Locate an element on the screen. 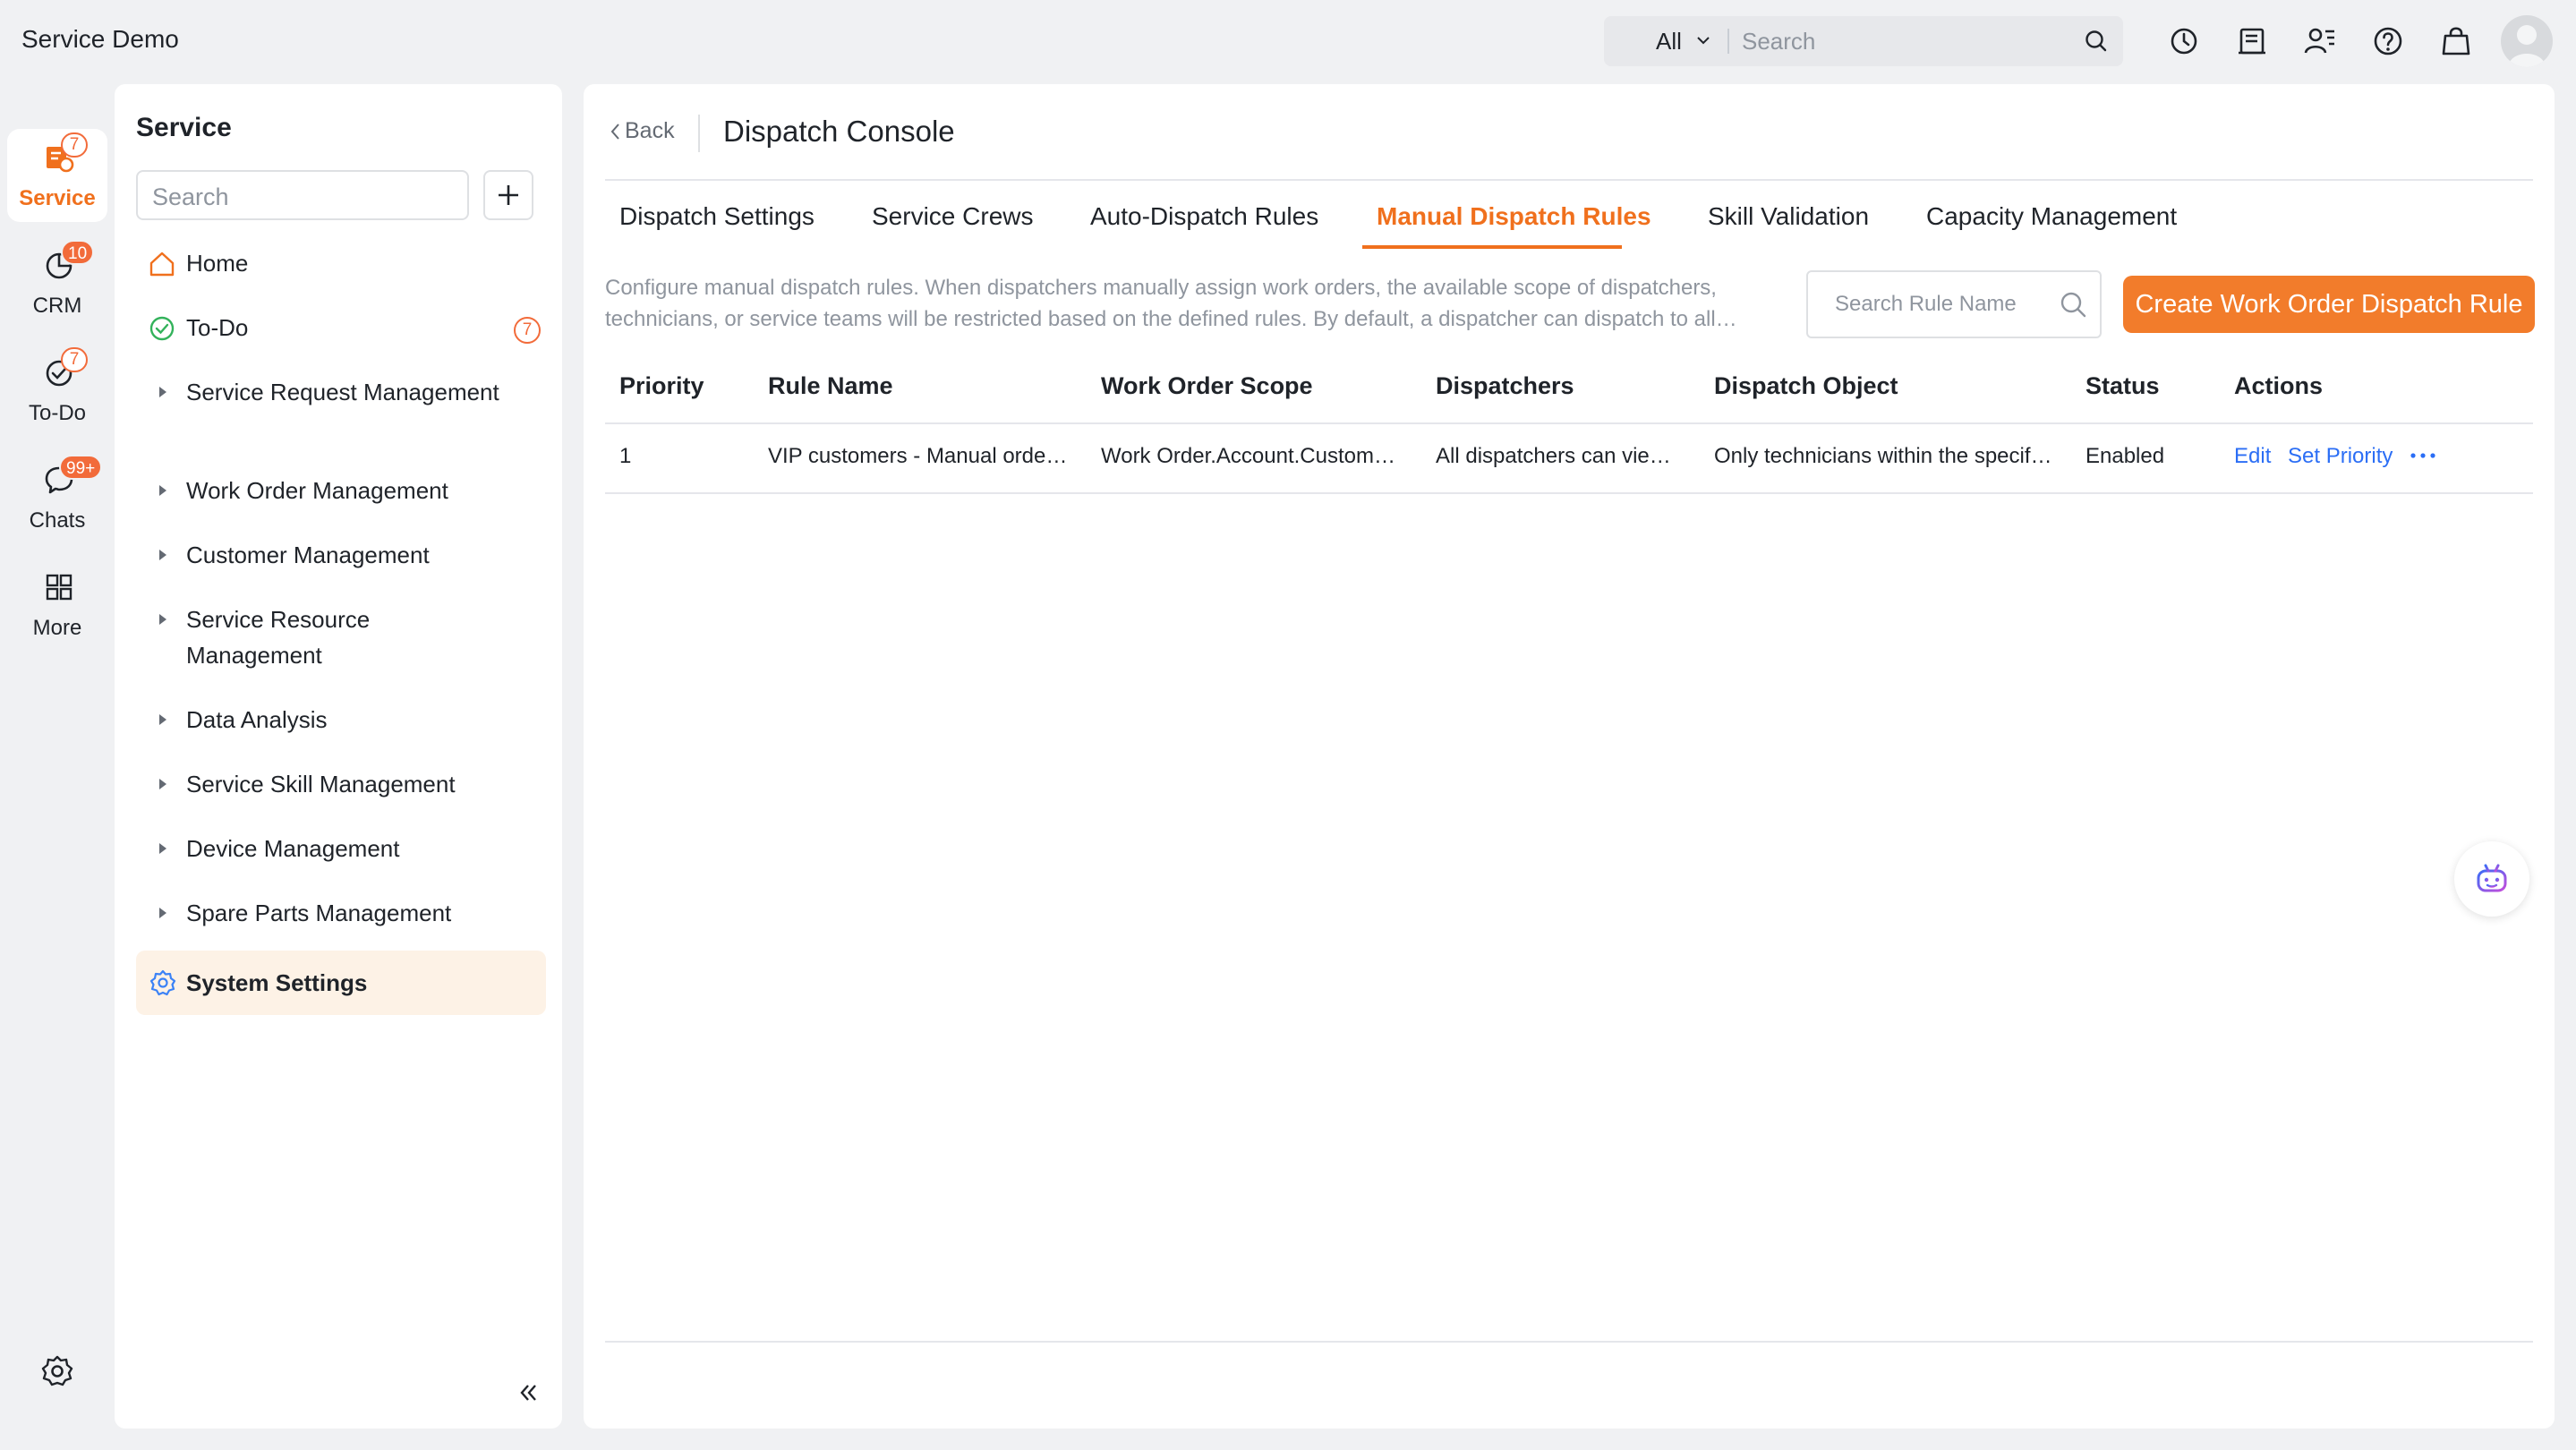 This screenshot has height=1450, width=2576. sidebar-item-system-settings: System Settings is located at coordinates (341, 983).